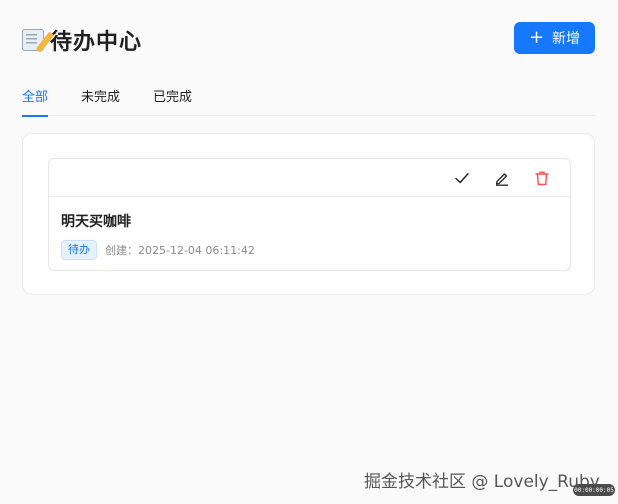 This screenshot has width=618, height=504. What do you see at coordinates (309, 178) in the screenshot?
I see `todo-actions-bar` at bounding box center [309, 178].